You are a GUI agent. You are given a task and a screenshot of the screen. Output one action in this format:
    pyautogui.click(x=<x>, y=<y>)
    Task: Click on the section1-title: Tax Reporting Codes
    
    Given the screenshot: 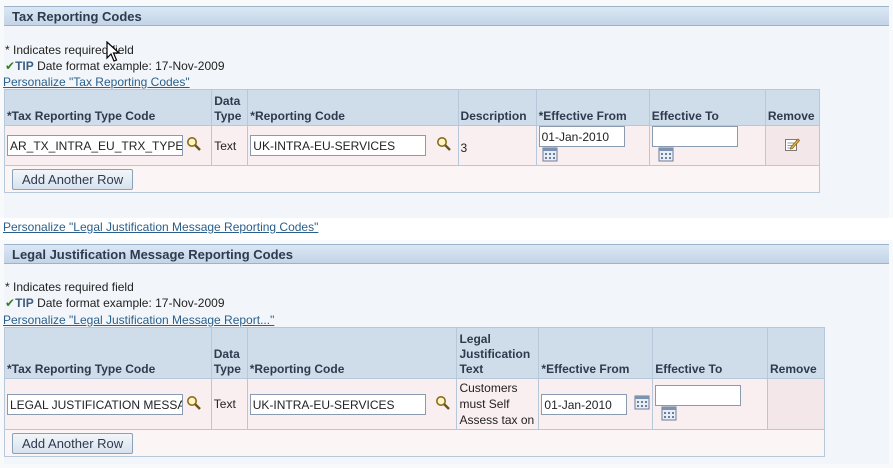 What is the action you would take?
    pyautogui.click(x=446, y=16)
    